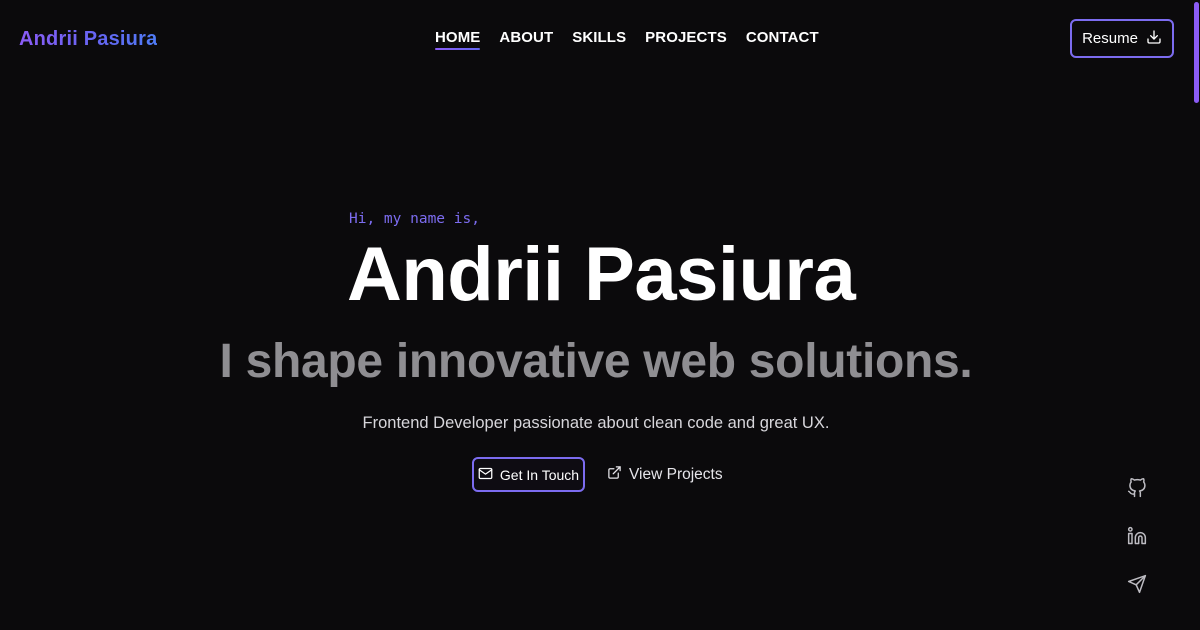 Image resolution: width=1200 pixels, height=630 pixels. Describe the element at coordinates (414, 219) in the screenshot. I see `hero-greeting: Hi, my name is,` at that location.